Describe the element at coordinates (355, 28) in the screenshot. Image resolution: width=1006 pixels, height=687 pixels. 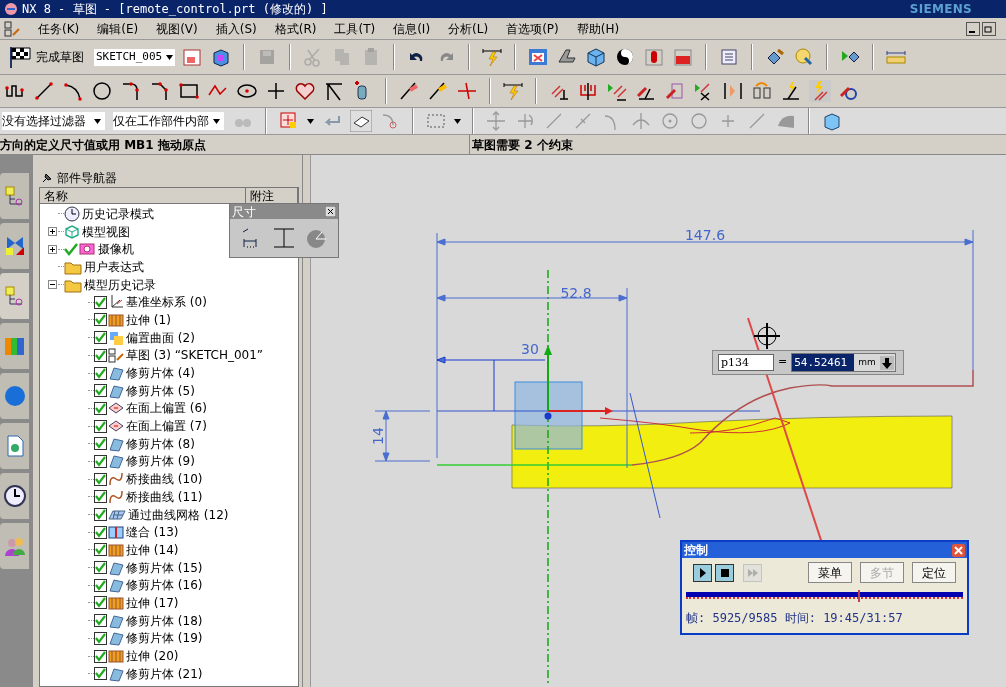
I see `menu-item: 工具(T)` at that location.